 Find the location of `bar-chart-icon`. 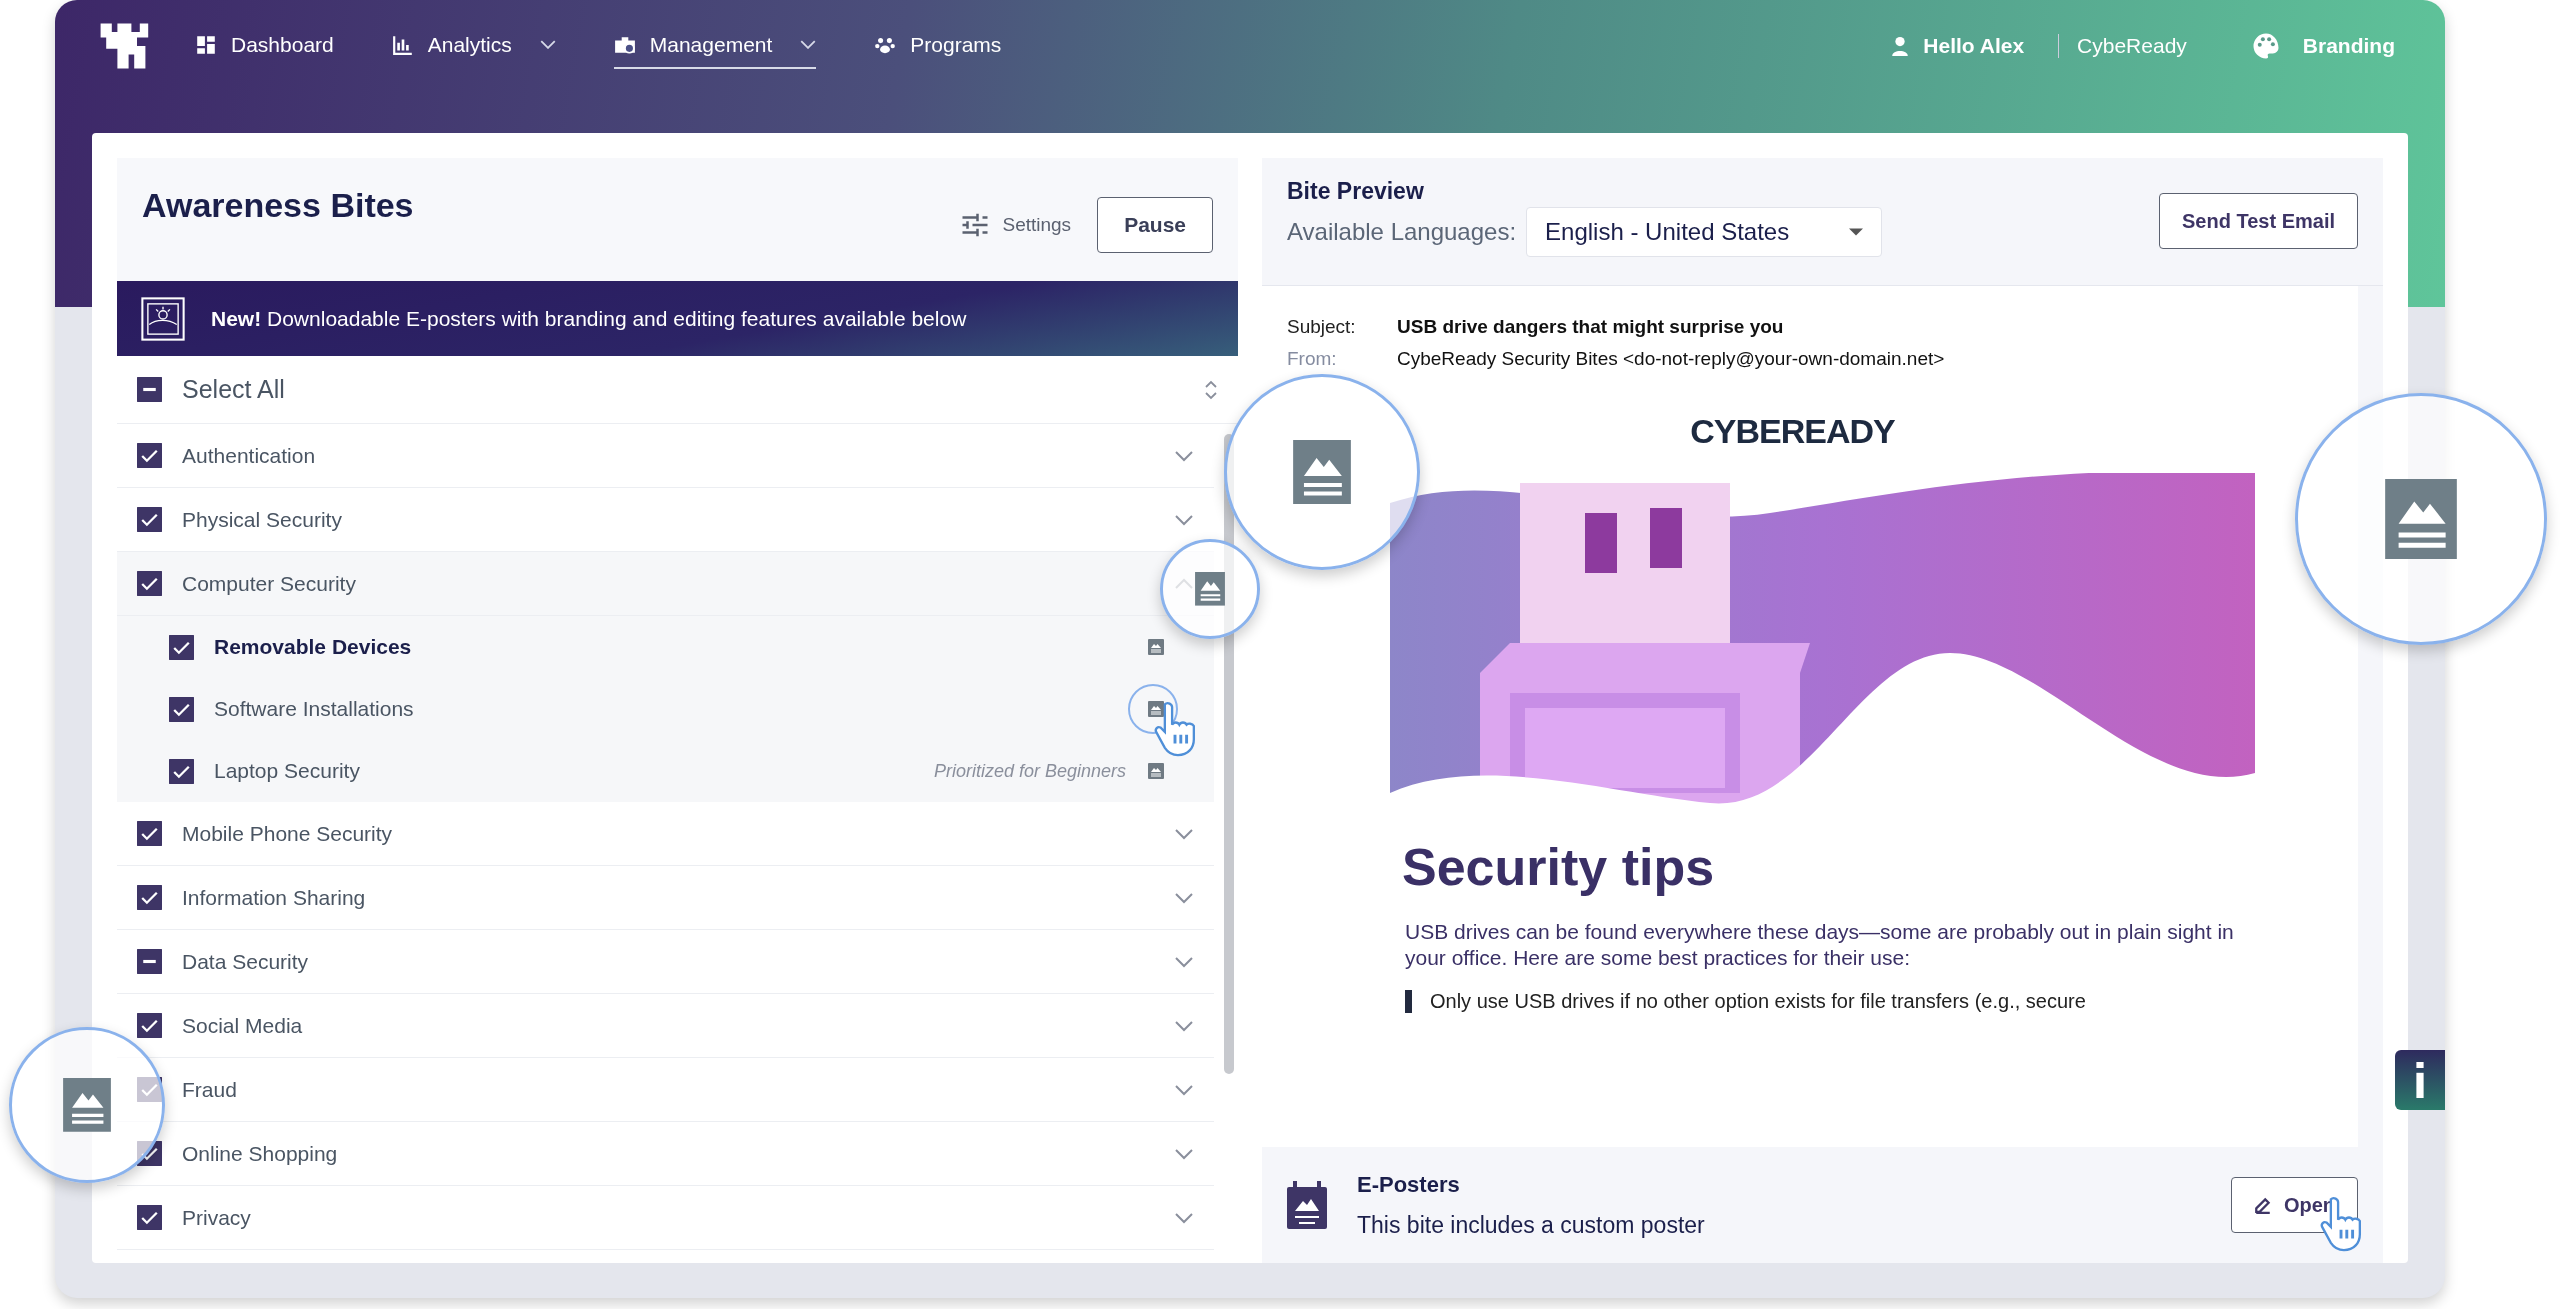

bar-chart-icon is located at coordinates (402, 44).